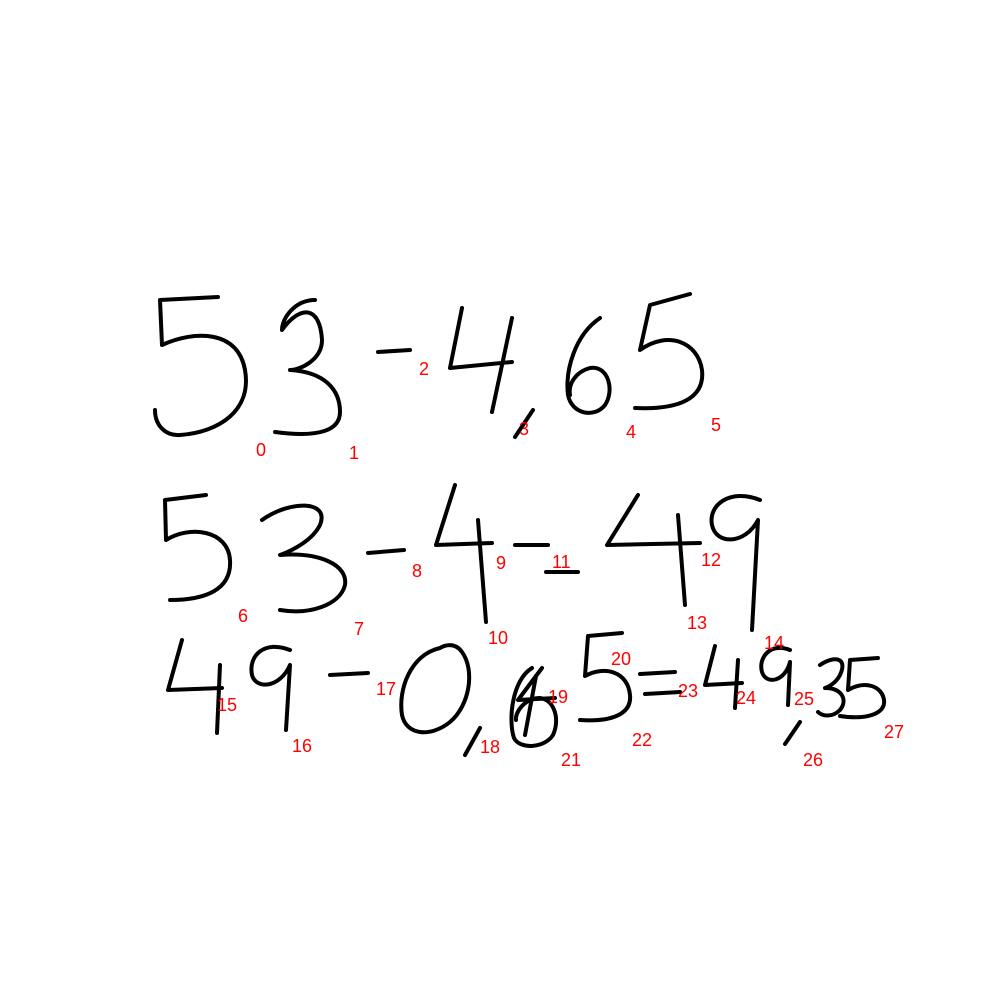 This screenshot has width=1000, height=1000. What do you see at coordinates (524, 429) in the screenshot?
I see `stroke-label: 3` at bounding box center [524, 429].